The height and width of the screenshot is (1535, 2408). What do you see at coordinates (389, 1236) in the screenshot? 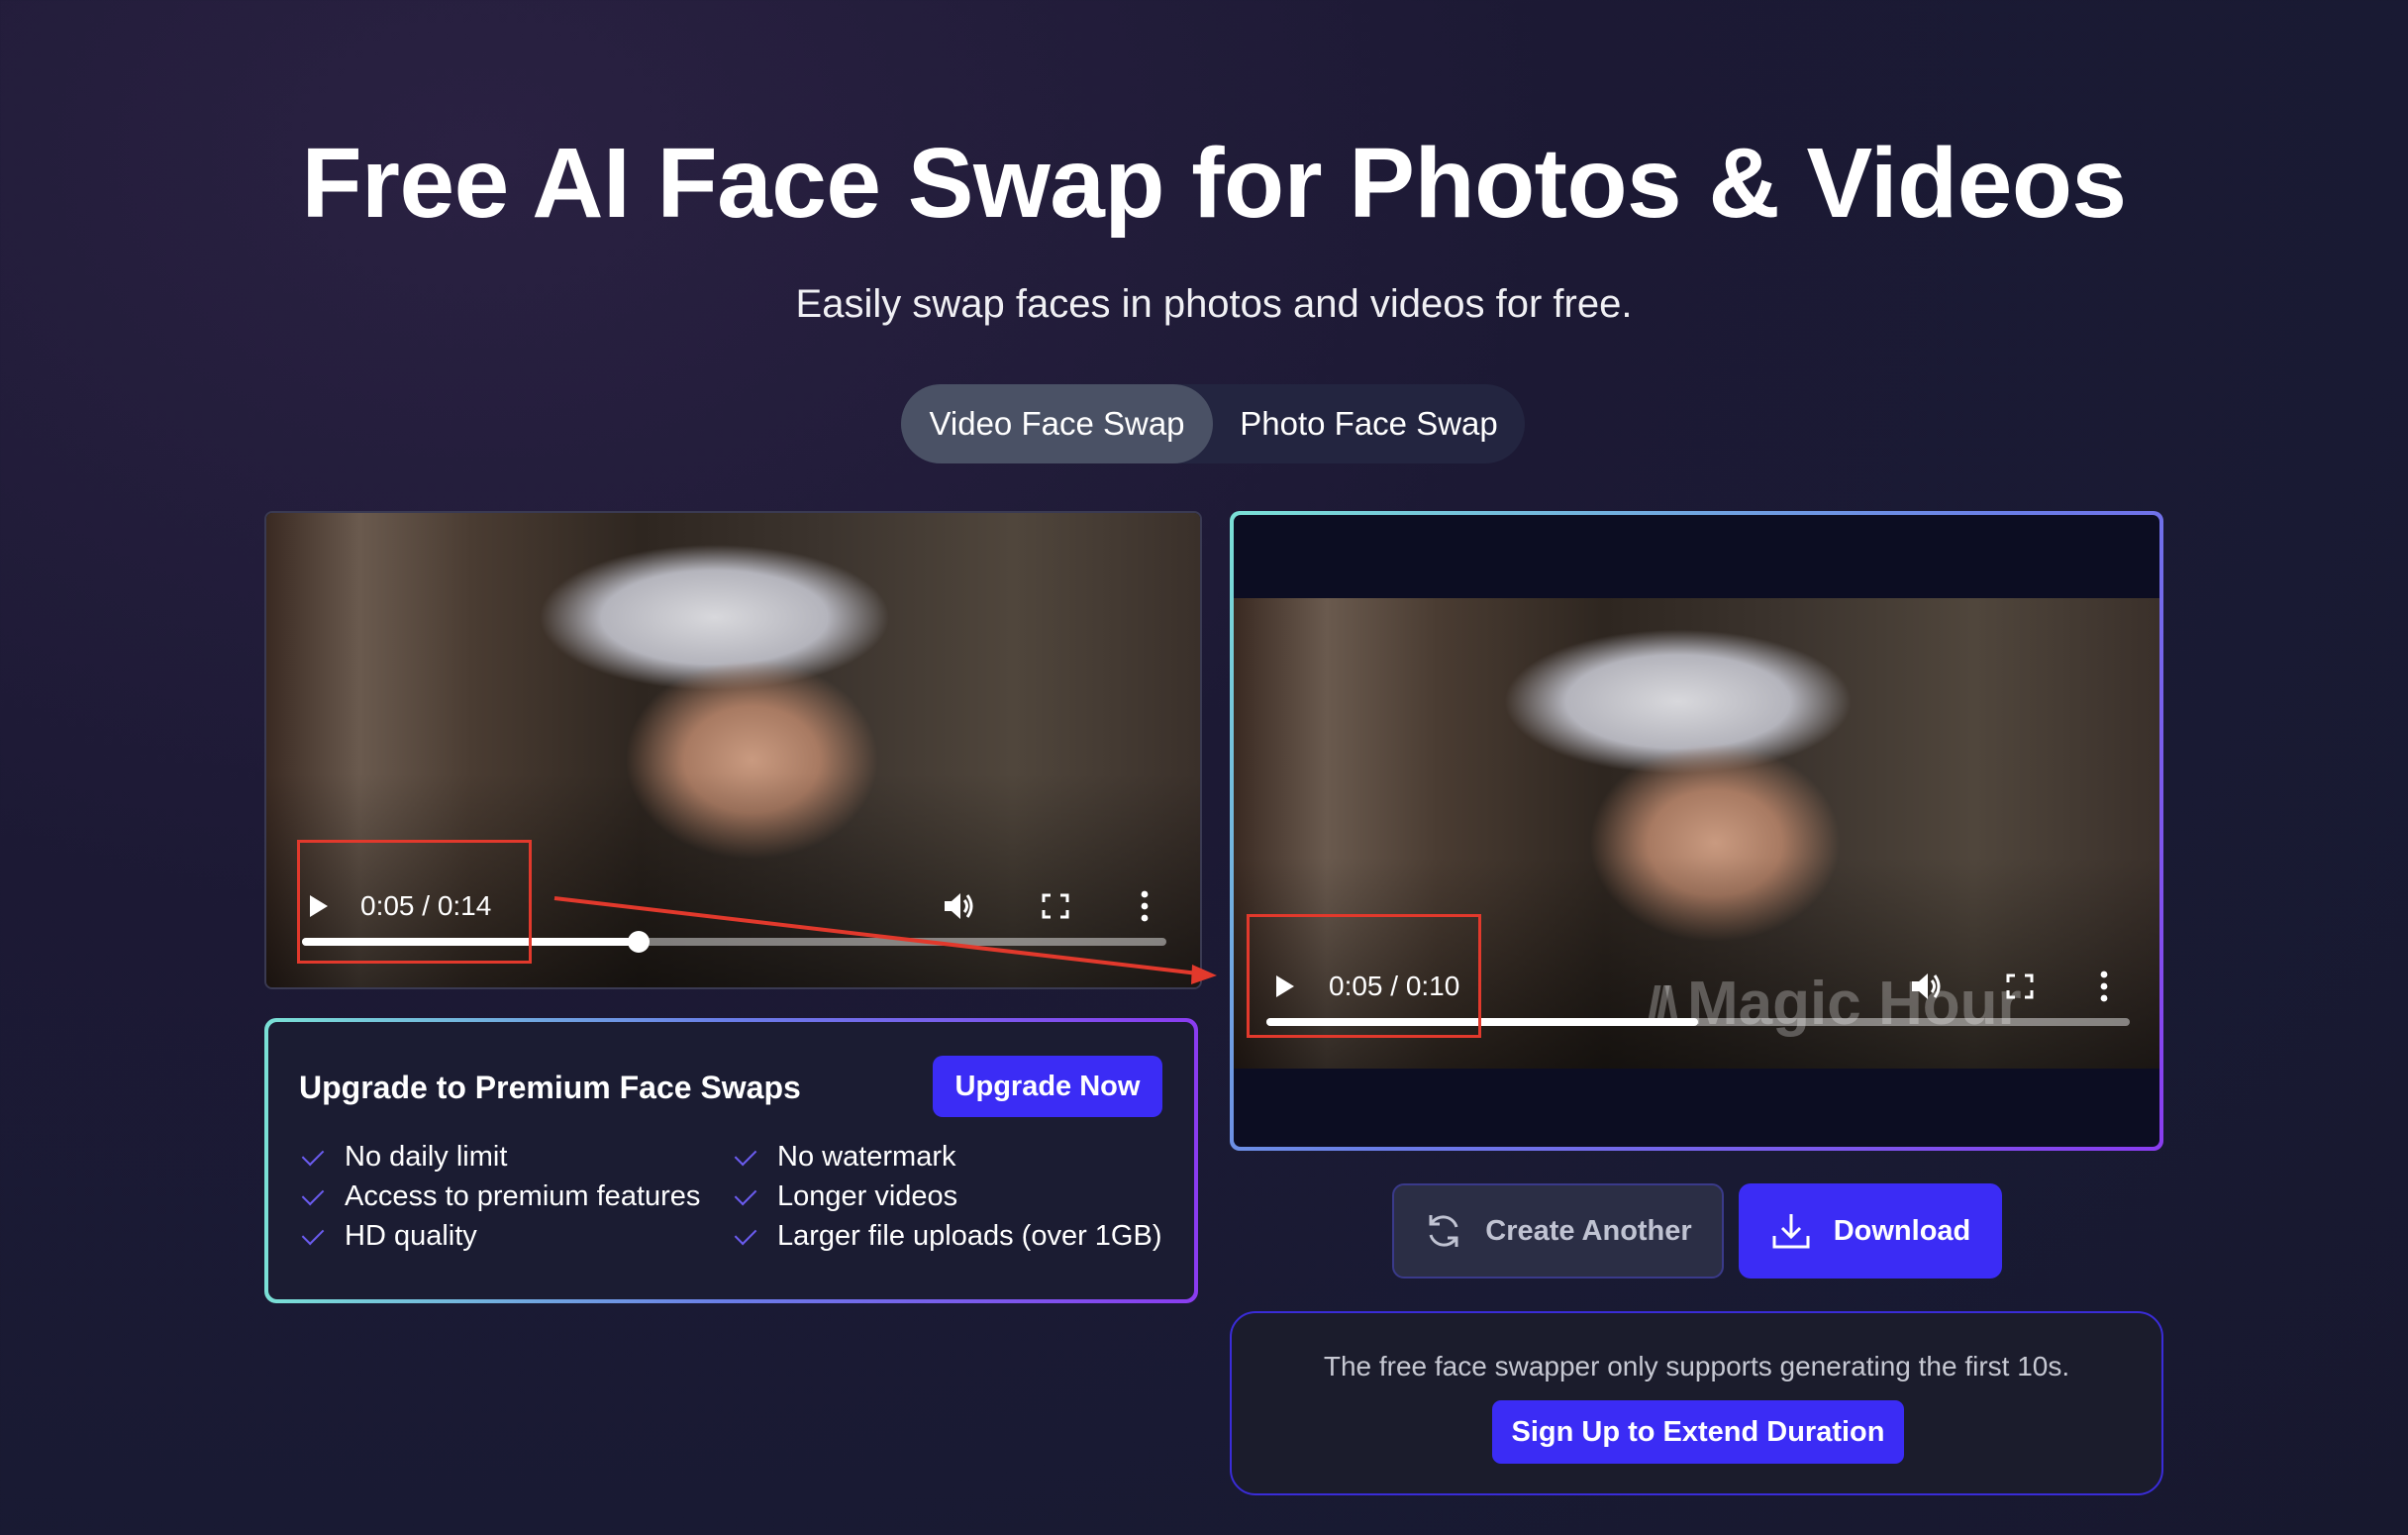
I see `feature-item: HD quality` at bounding box center [389, 1236].